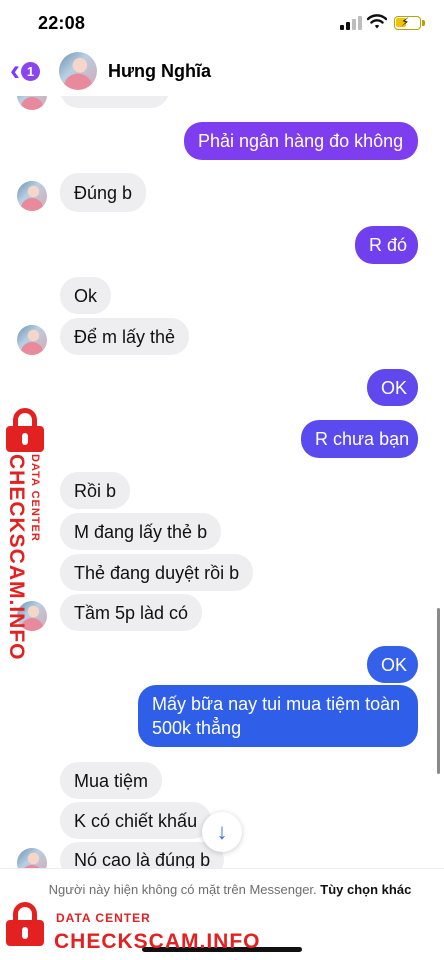 The width and height of the screenshot is (444, 960). What do you see at coordinates (409, 22) in the screenshot?
I see `battery-charging-icon: ⚡` at bounding box center [409, 22].